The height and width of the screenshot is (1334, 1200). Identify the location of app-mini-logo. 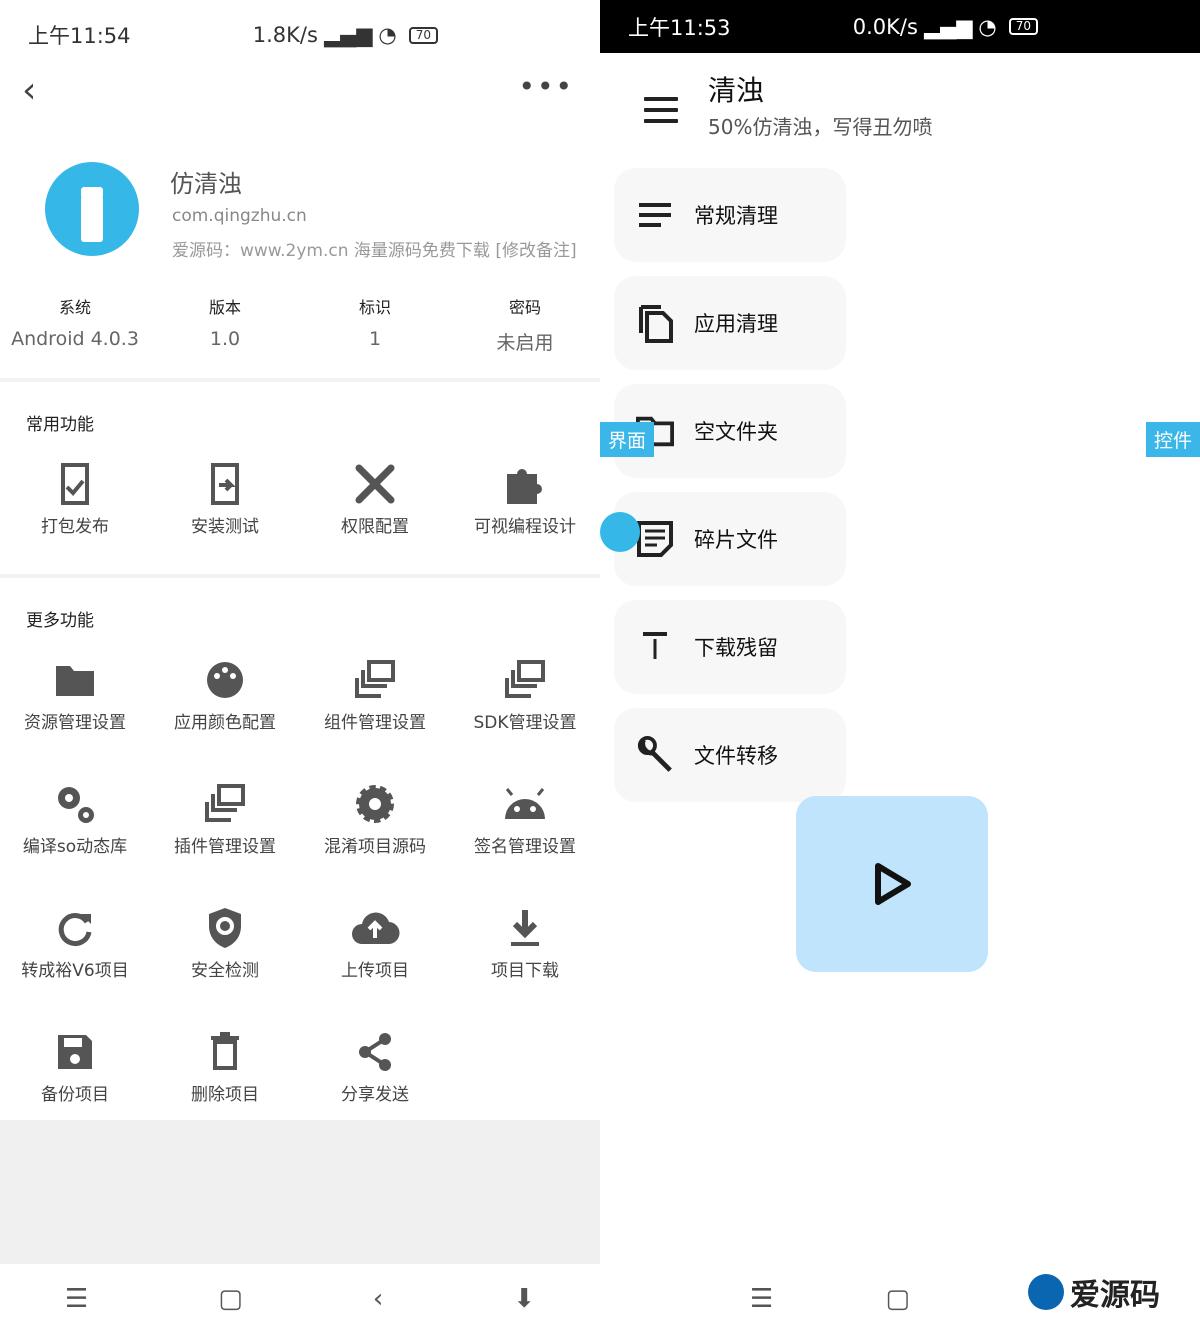
(620, 532).